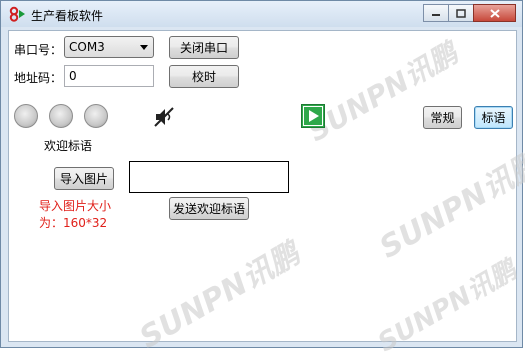  What do you see at coordinates (109, 47) in the screenshot?
I see `port-select: COM3` at bounding box center [109, 47].